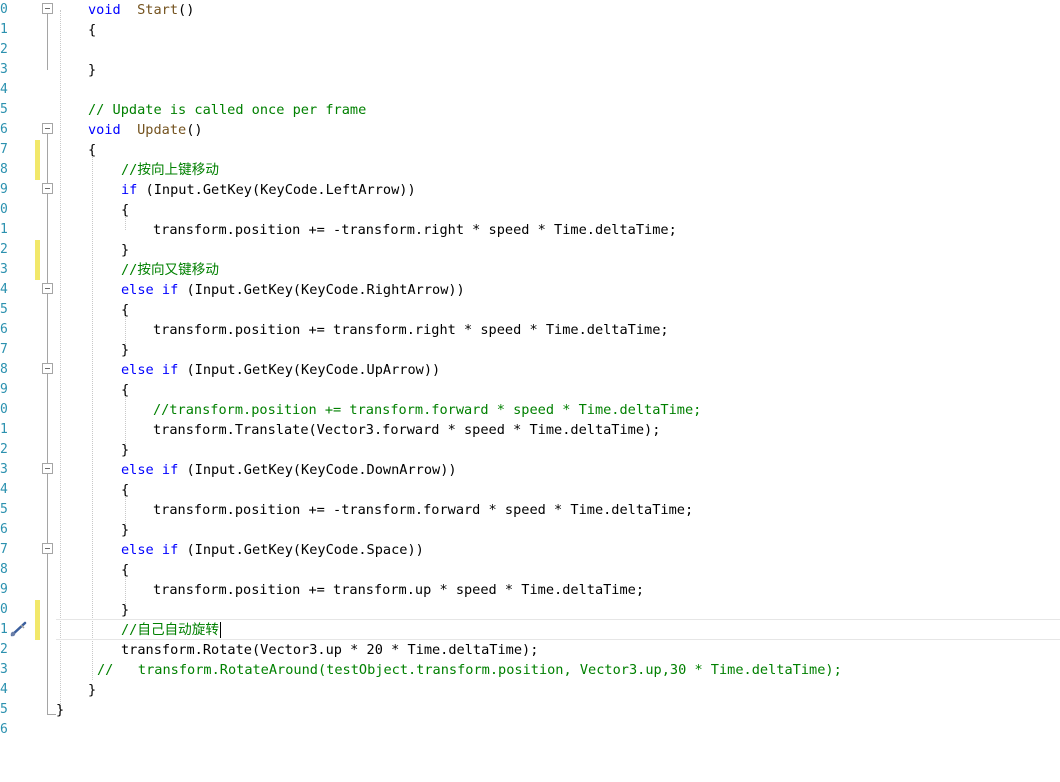 The width and height of the screenshot is (1060, 782). Describe the element at coordinates (220, 630) in the screenshot. I see `text-cursor` at that location.